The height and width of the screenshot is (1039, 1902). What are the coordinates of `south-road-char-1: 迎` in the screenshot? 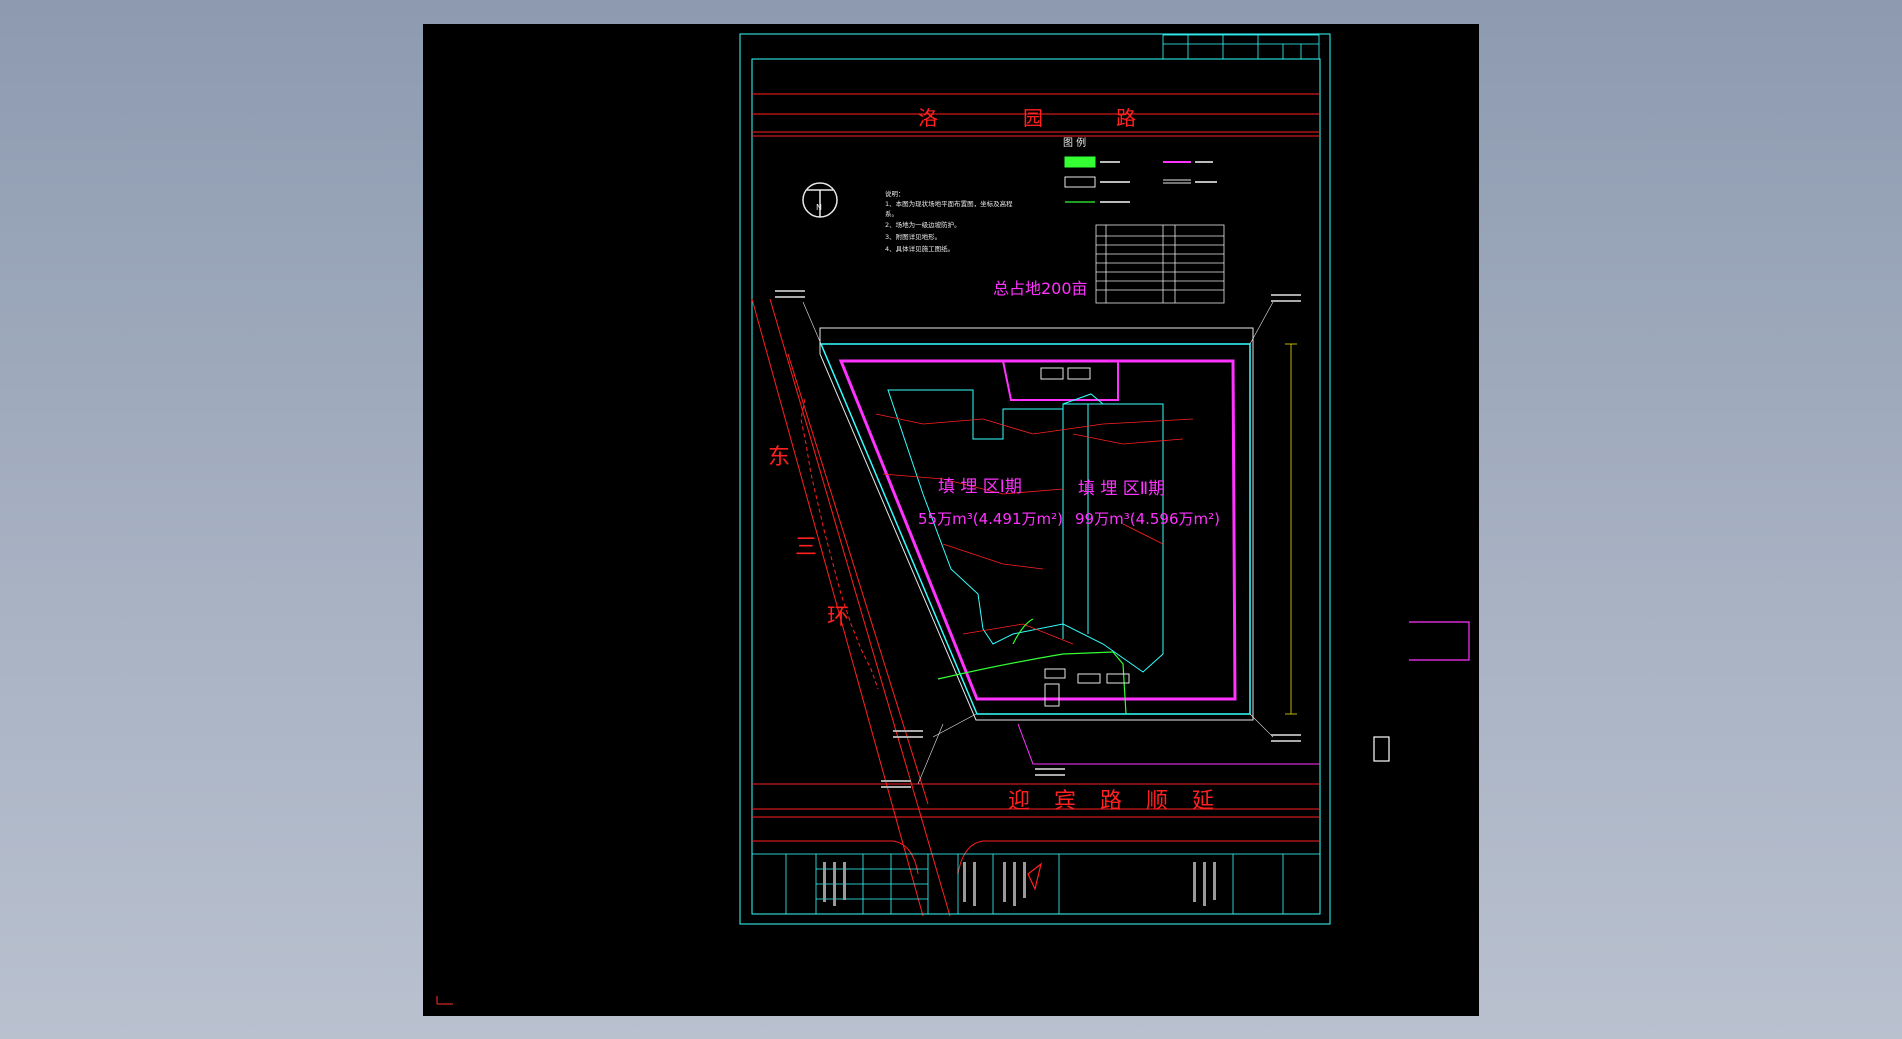 It's located at (1019, 801).